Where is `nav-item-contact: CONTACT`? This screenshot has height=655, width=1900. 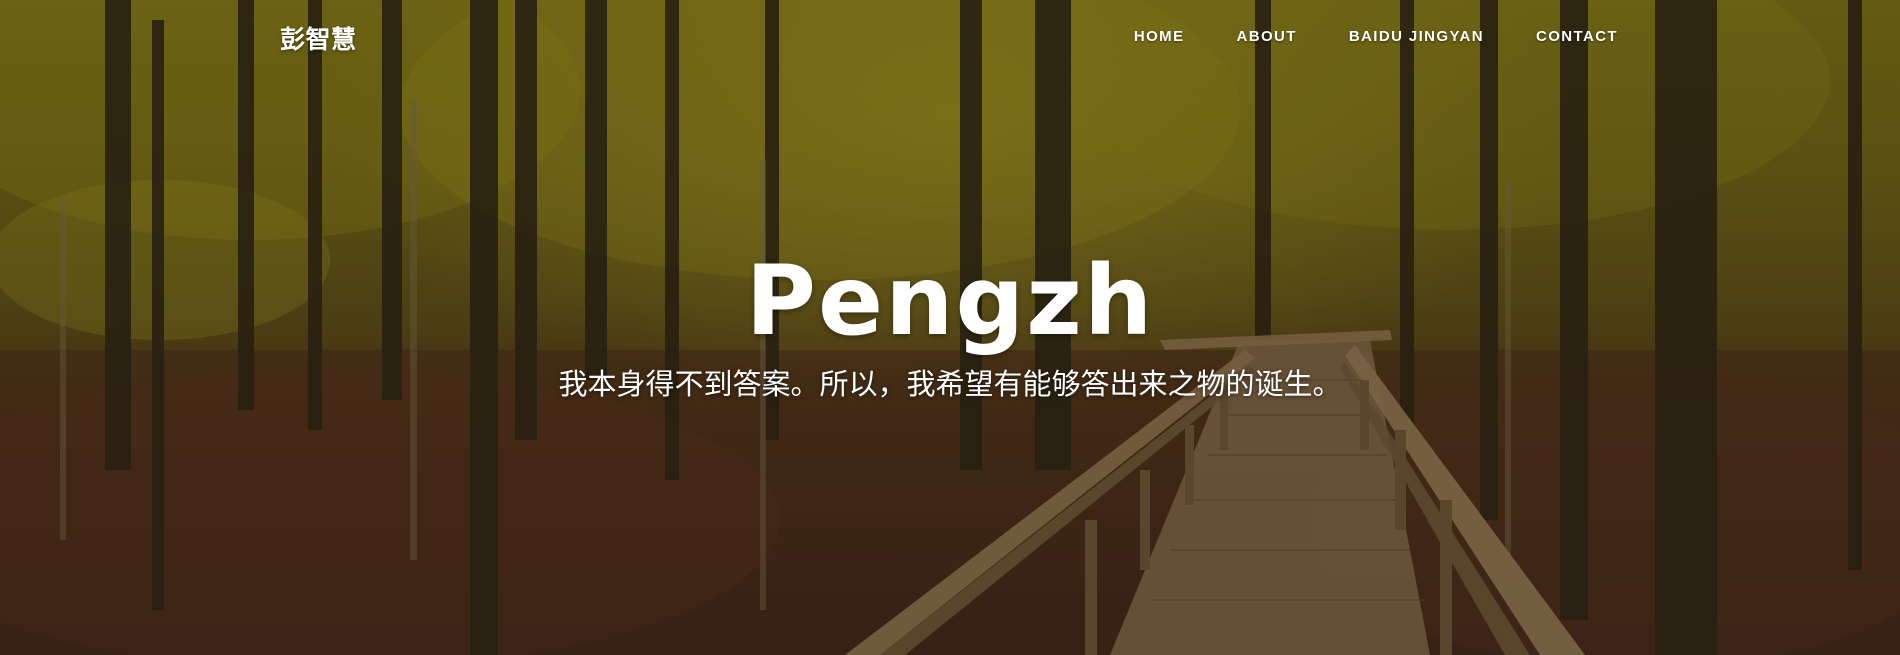
nav-item-contact: CONTACT is located at coordinates (1577, 36).